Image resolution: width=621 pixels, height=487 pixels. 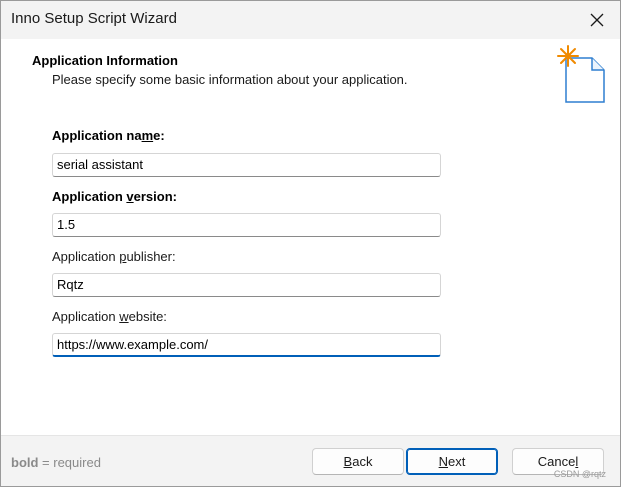 What do you see at coordinates (246, 225) in the screenshot?
I see `app-version-input` at bounding box center [246, 225].